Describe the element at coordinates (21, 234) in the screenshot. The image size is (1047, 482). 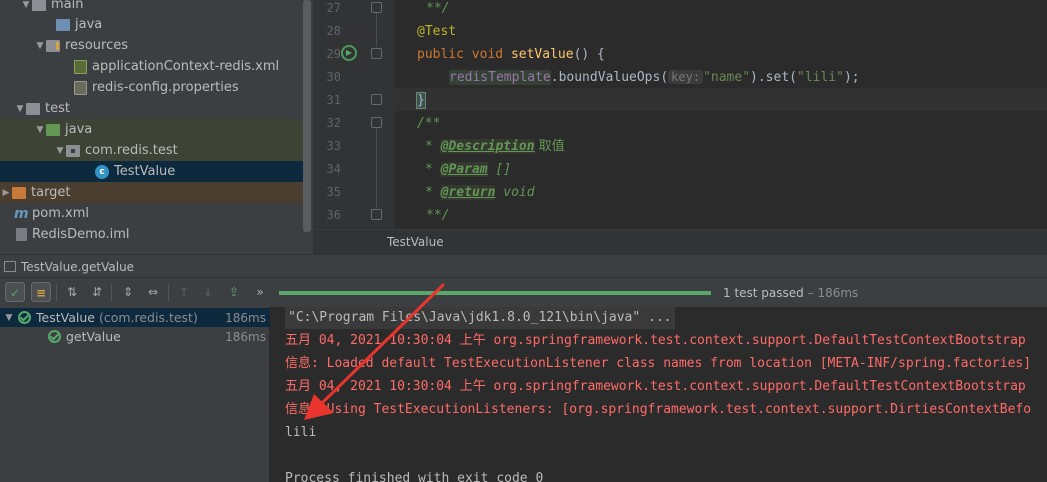
I see `module-file-icon` at that location.